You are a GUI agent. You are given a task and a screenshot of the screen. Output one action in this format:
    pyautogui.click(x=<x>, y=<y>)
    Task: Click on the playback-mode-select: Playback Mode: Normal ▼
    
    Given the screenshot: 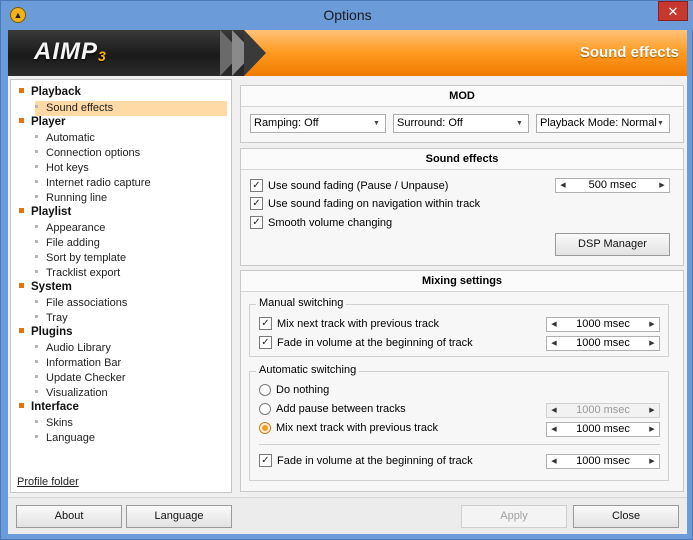 What is the action you would take?
    pyautogui.click(x=603, y=123)
    